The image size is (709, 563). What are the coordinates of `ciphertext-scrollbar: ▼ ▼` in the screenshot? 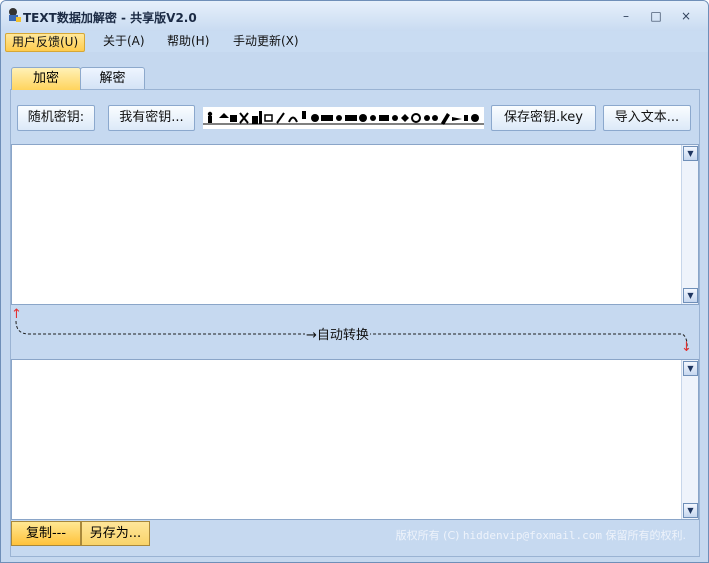 It's located at (689, 439).